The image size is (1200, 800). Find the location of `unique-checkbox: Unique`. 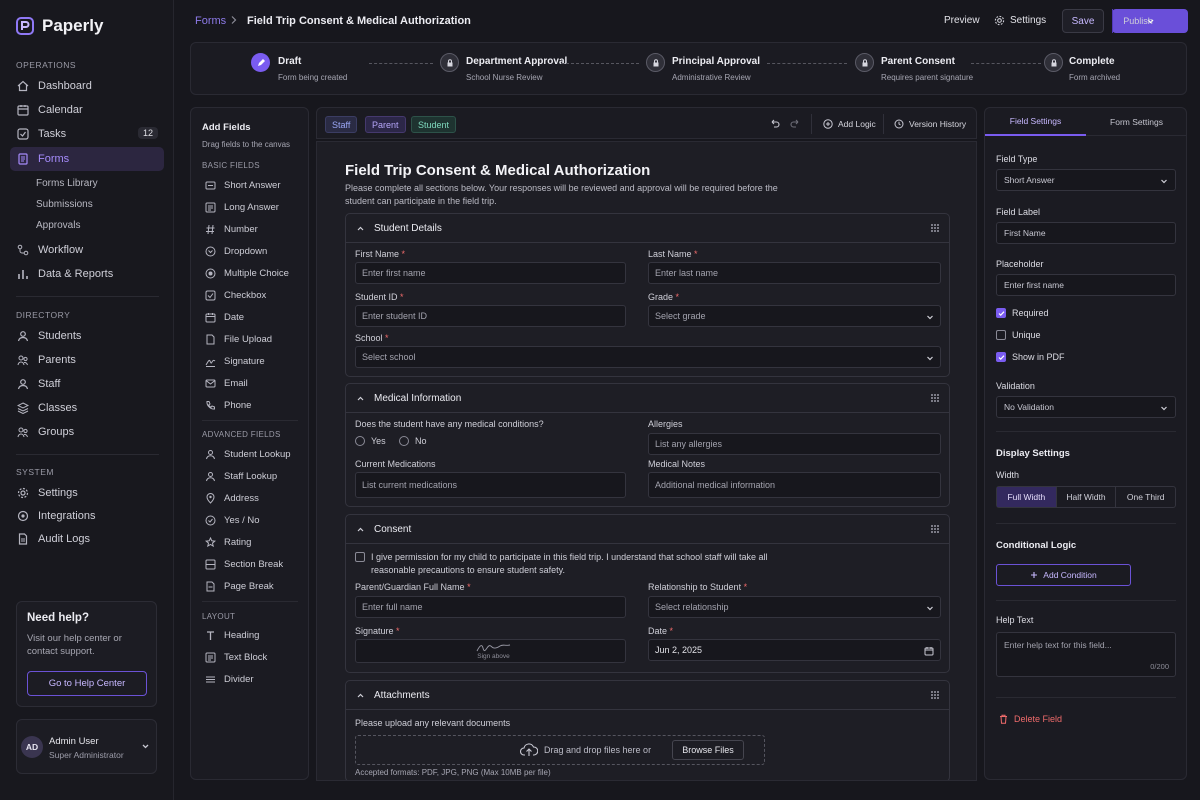

unique-checkbox: Unique is located at coordinates (1018, 335).